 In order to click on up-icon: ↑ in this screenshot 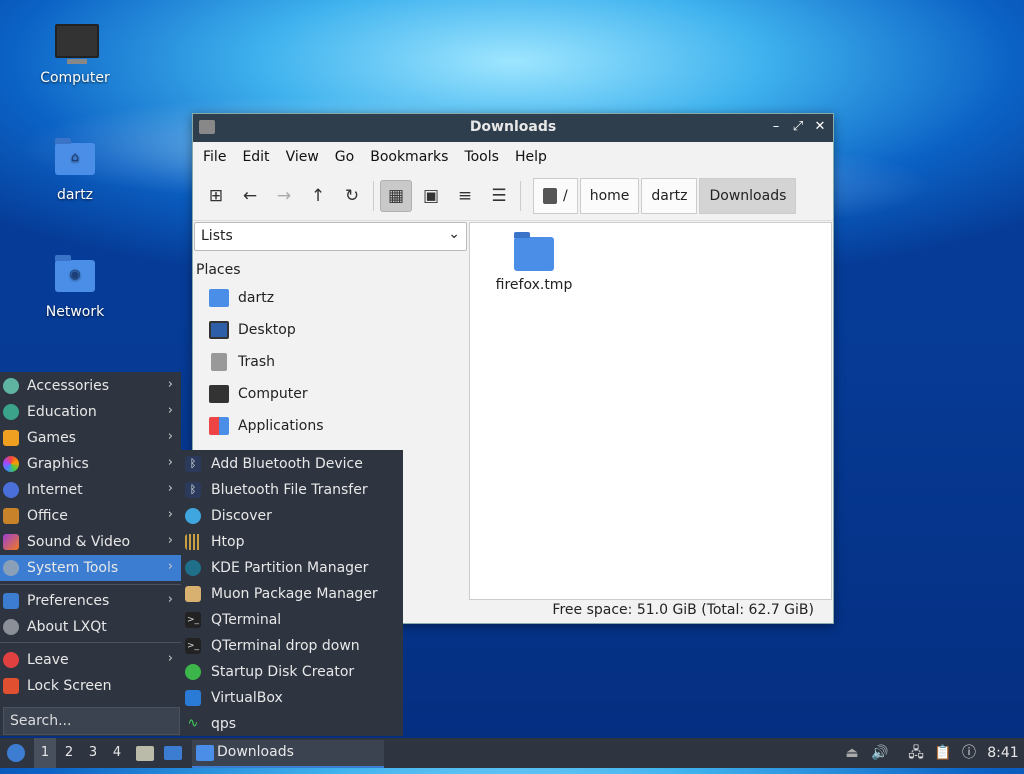, I will do `click(318, 196)`.